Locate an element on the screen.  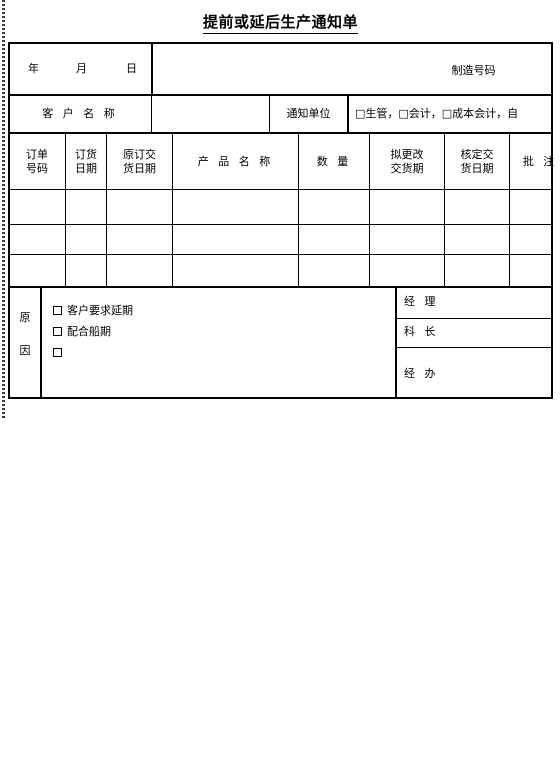
table-header-product-name: 产 品 名 称 is located at coordinates (235, 161).